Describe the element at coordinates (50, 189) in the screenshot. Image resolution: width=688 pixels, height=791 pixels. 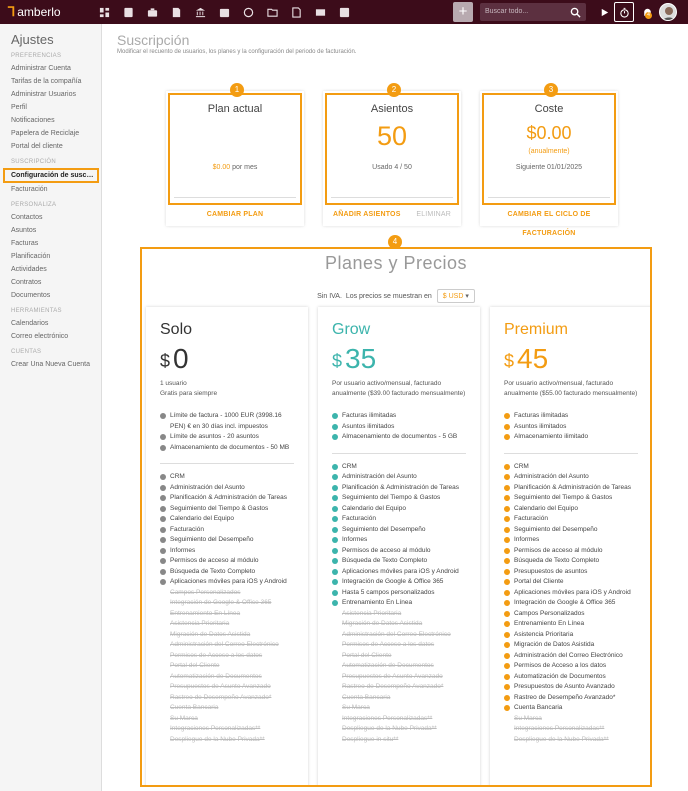
I see `sidebar-item: Facturación` at that location.